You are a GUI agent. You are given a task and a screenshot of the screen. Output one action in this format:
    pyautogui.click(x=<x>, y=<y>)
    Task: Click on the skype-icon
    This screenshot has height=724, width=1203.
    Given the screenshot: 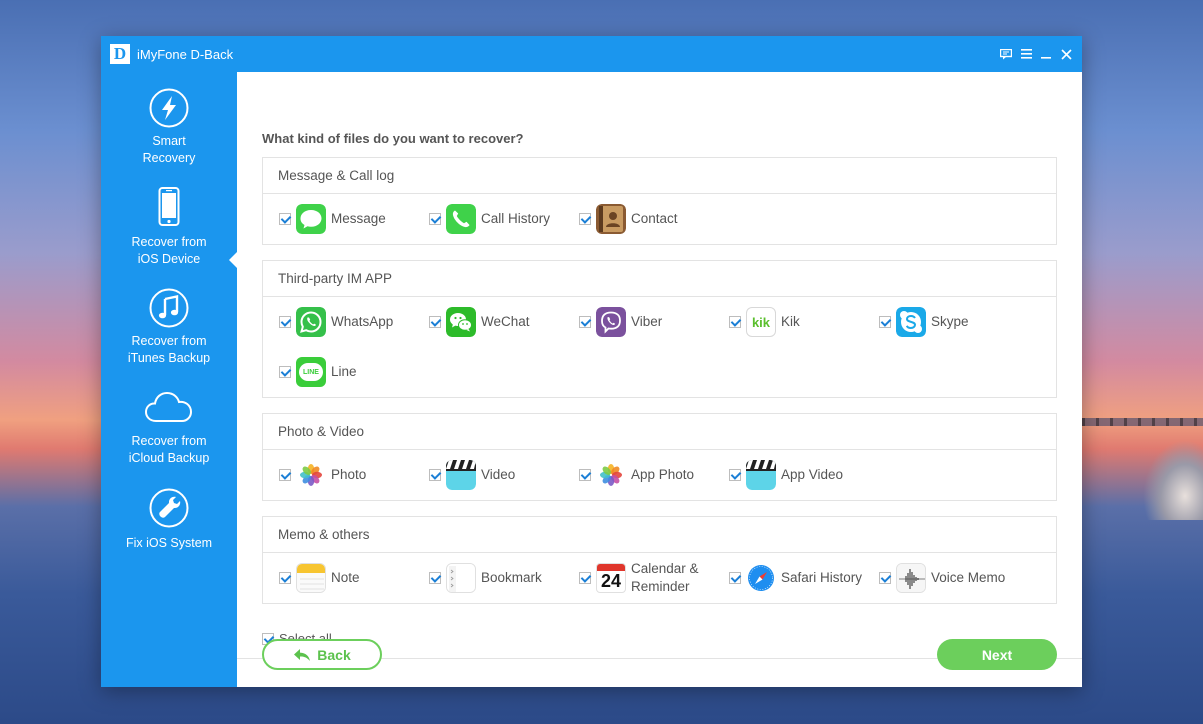 What is the action you would take?
    pyautogui.click(x=911, y=322)
    